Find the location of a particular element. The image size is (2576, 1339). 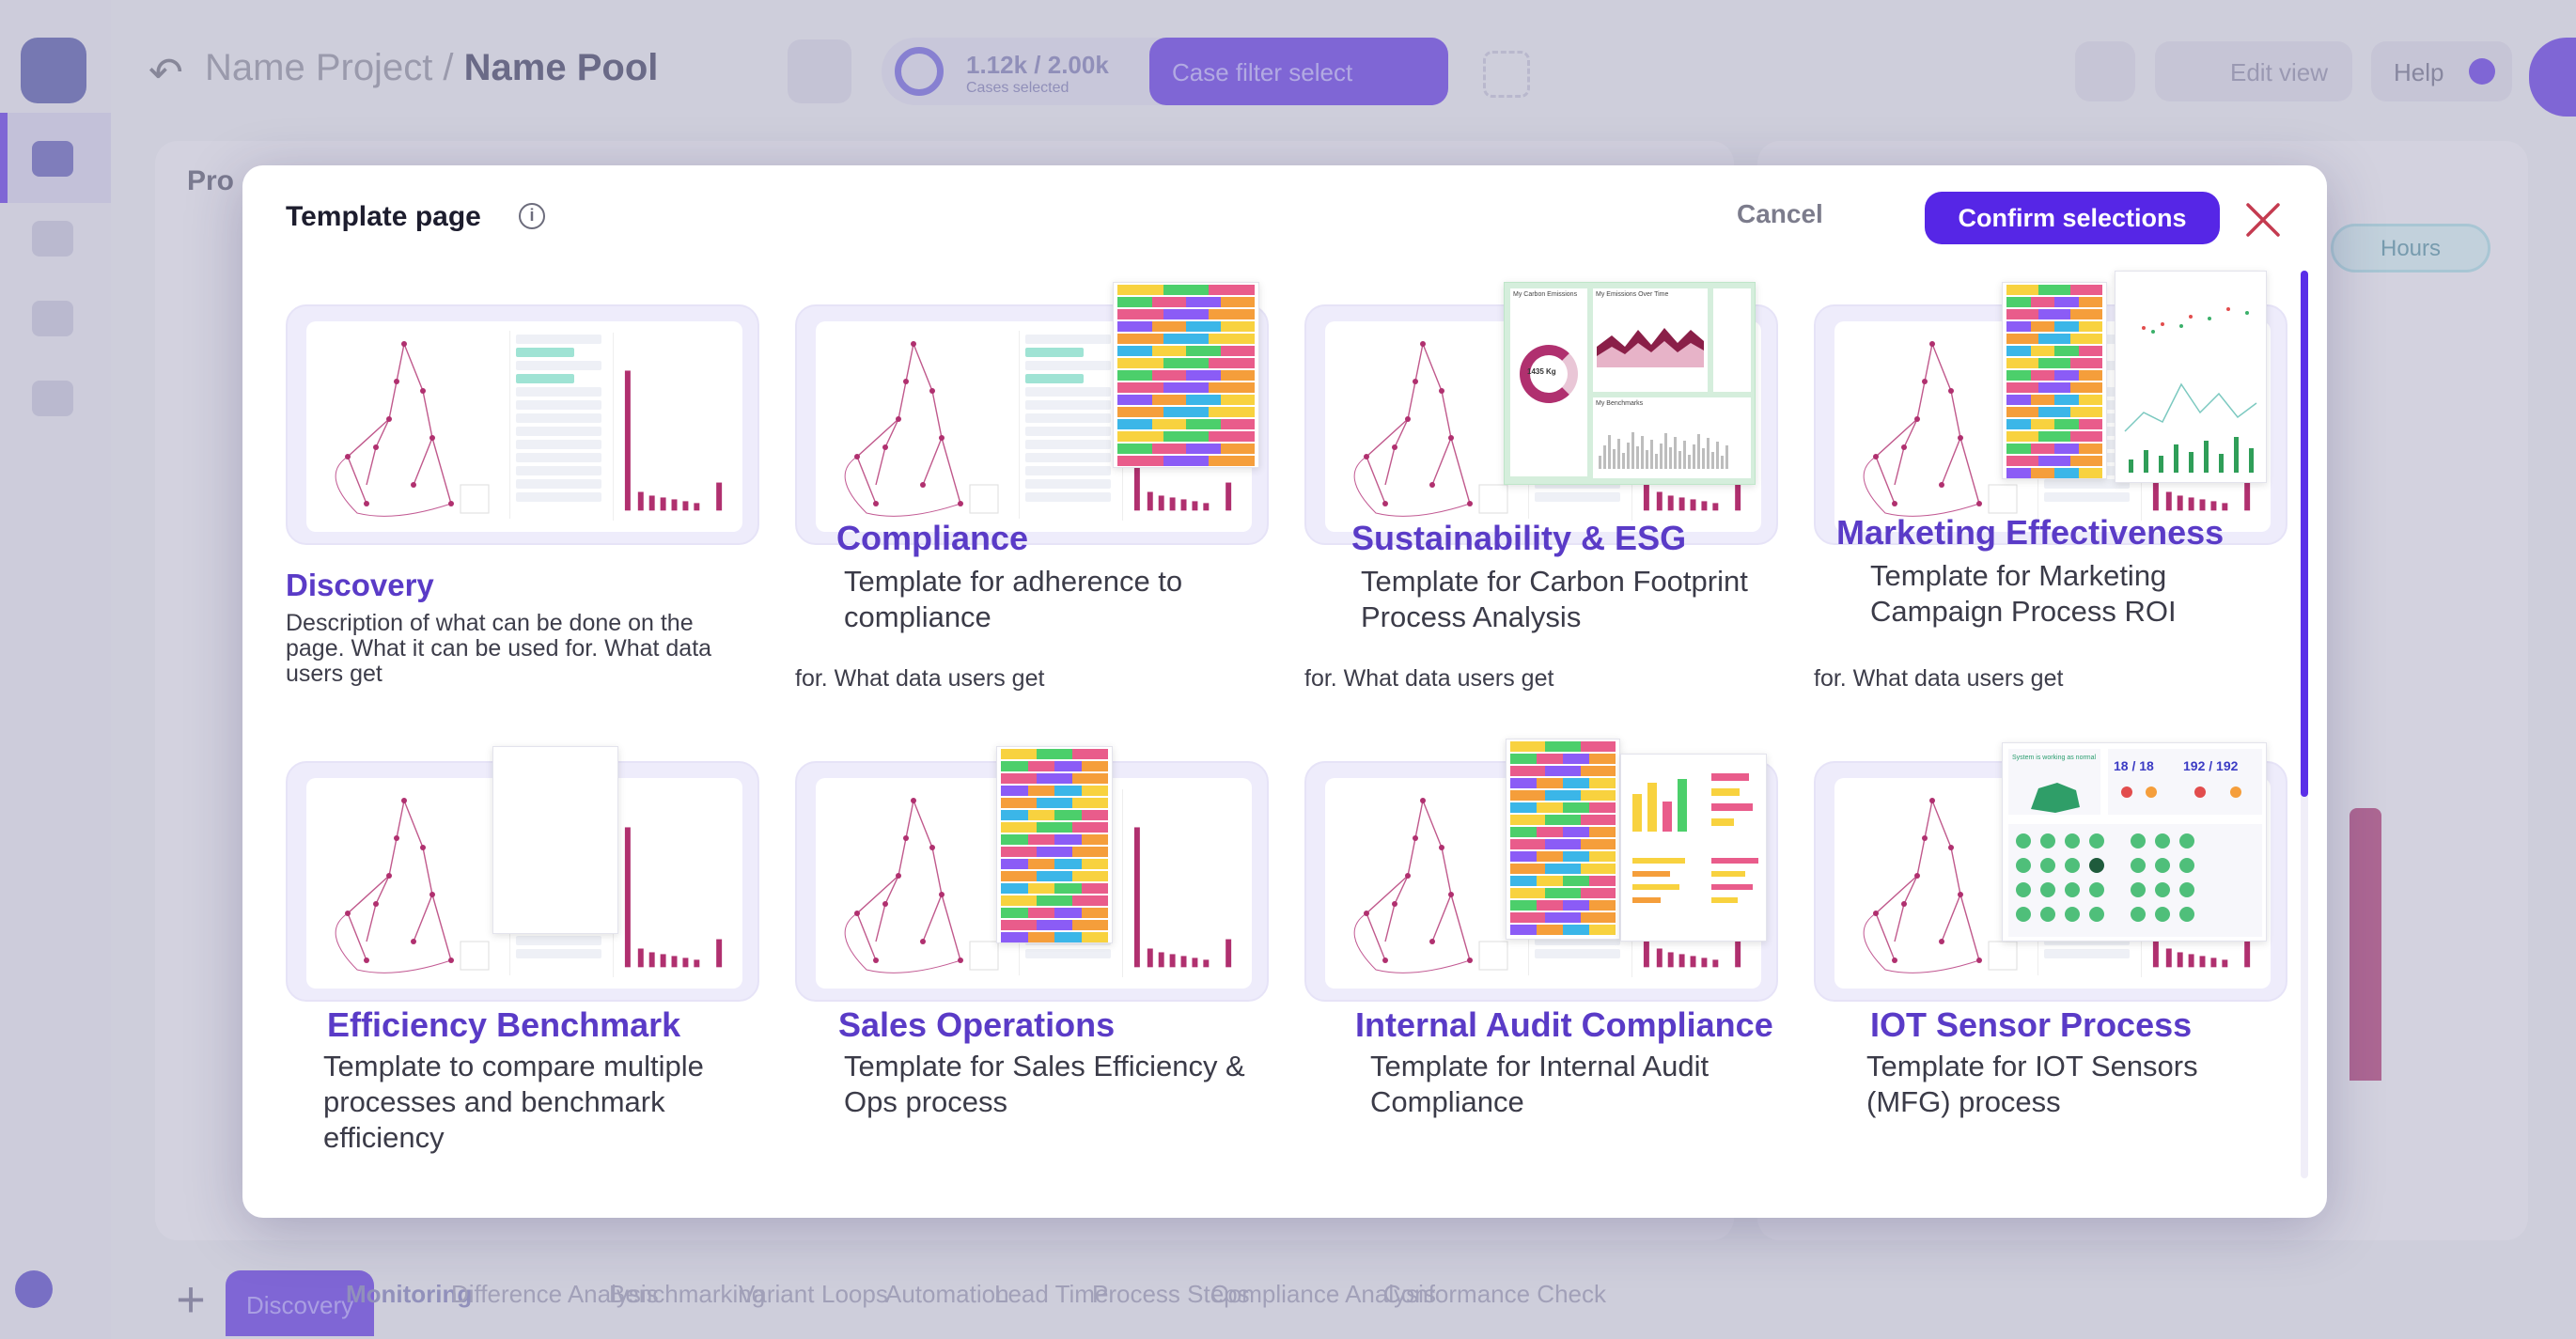

mini-table is located at coordinates (1068, 425).